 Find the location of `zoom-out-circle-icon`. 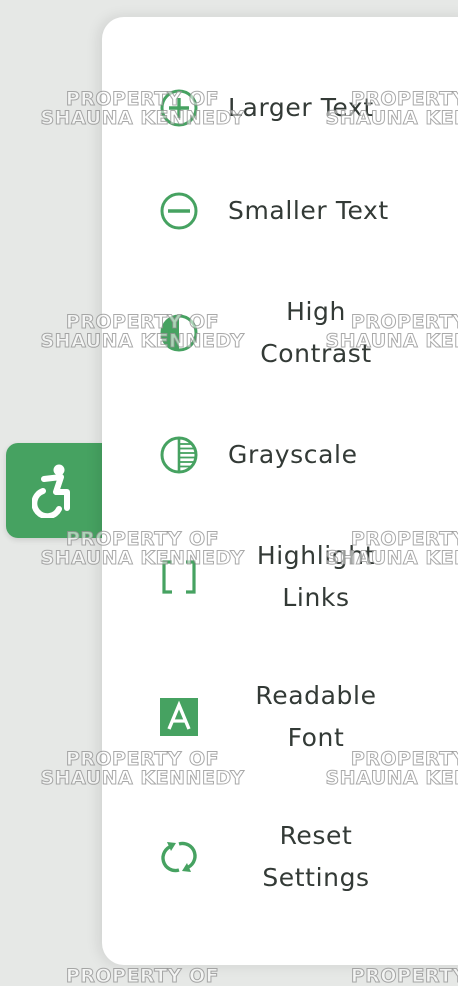

zoom-out-circle-icon is located at coordinates (179, 211).